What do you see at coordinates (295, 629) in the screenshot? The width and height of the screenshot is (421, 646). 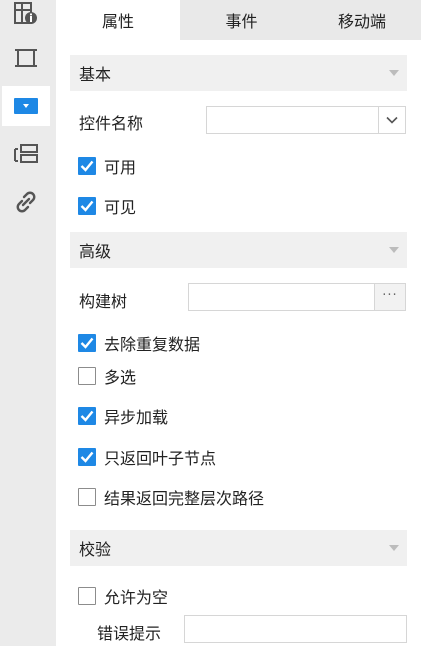 I see `error-tip-input` at bounding box center [295, 629].